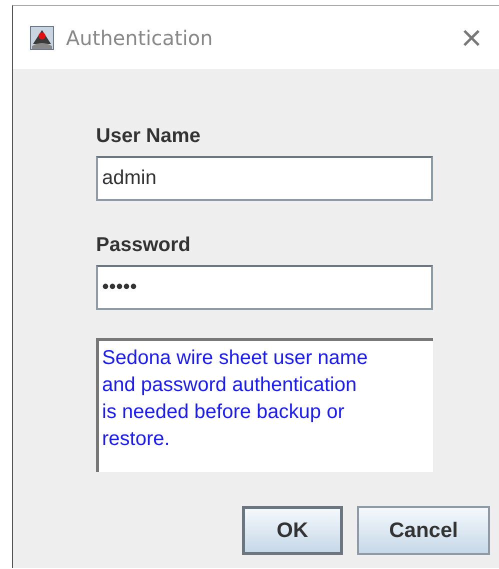 This screenshot has height=569, width=499. What do you see at coordinates (471, 38) in the screenshot?
I see `close-button: ×` at bounding box center [471, 38].